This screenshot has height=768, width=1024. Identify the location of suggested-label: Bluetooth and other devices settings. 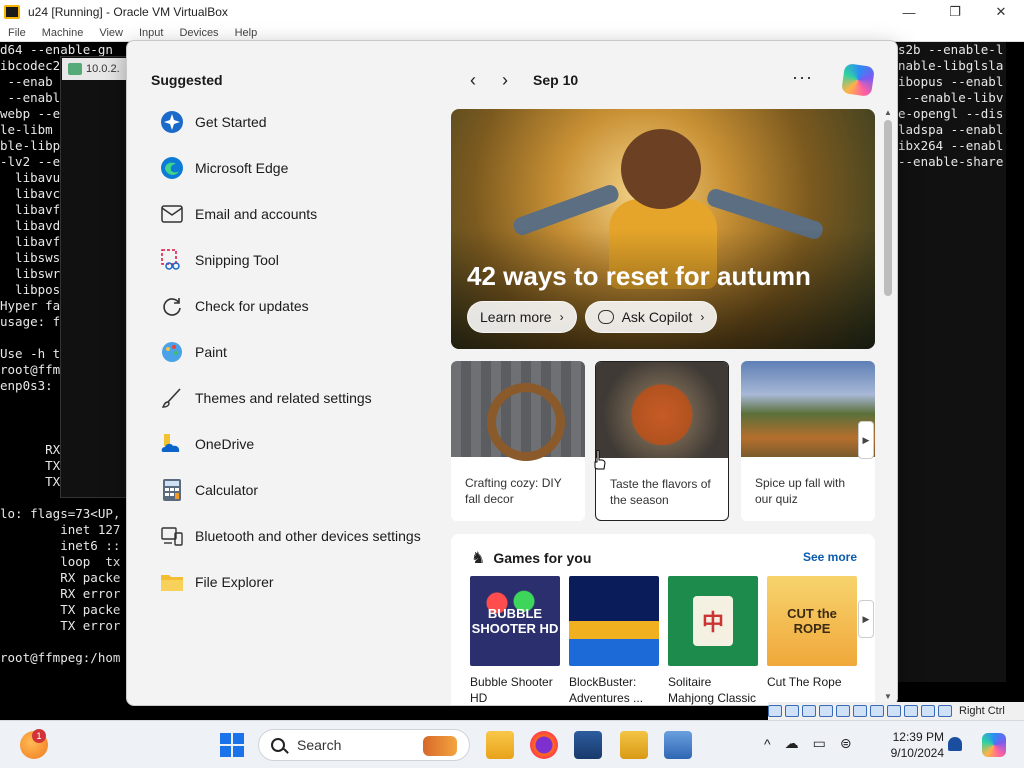
(308, 536).